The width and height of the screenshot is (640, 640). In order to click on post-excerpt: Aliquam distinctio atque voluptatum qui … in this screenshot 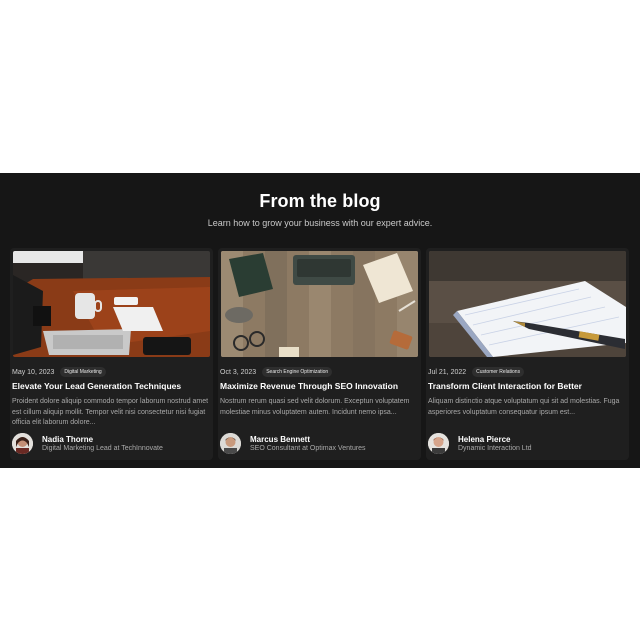, I will do `click(524, 407)`.